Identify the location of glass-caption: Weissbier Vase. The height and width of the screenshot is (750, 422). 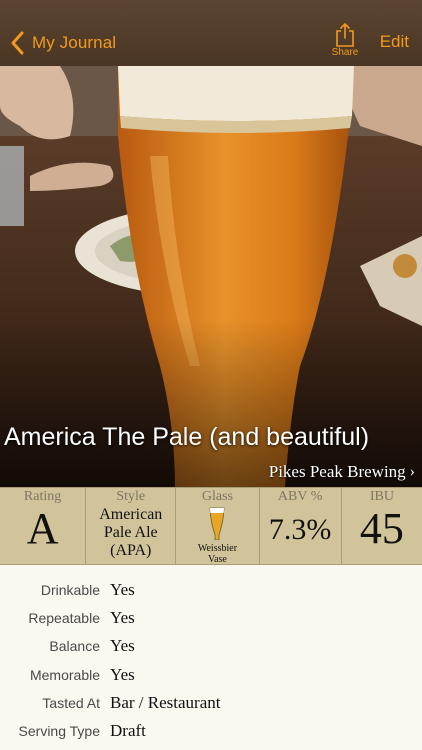
(217, 554).